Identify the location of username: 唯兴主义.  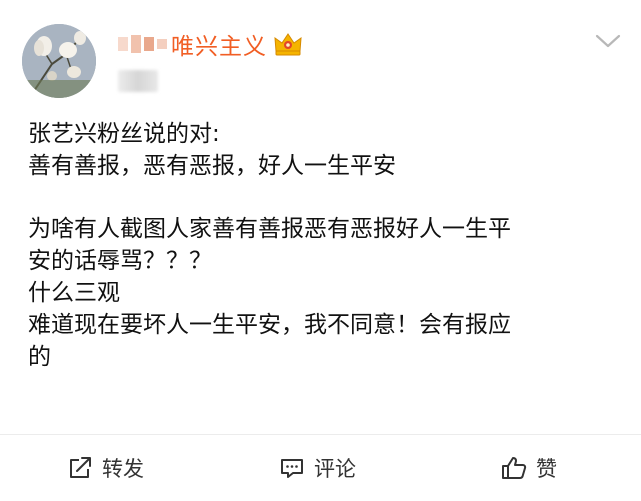
(219, 44).